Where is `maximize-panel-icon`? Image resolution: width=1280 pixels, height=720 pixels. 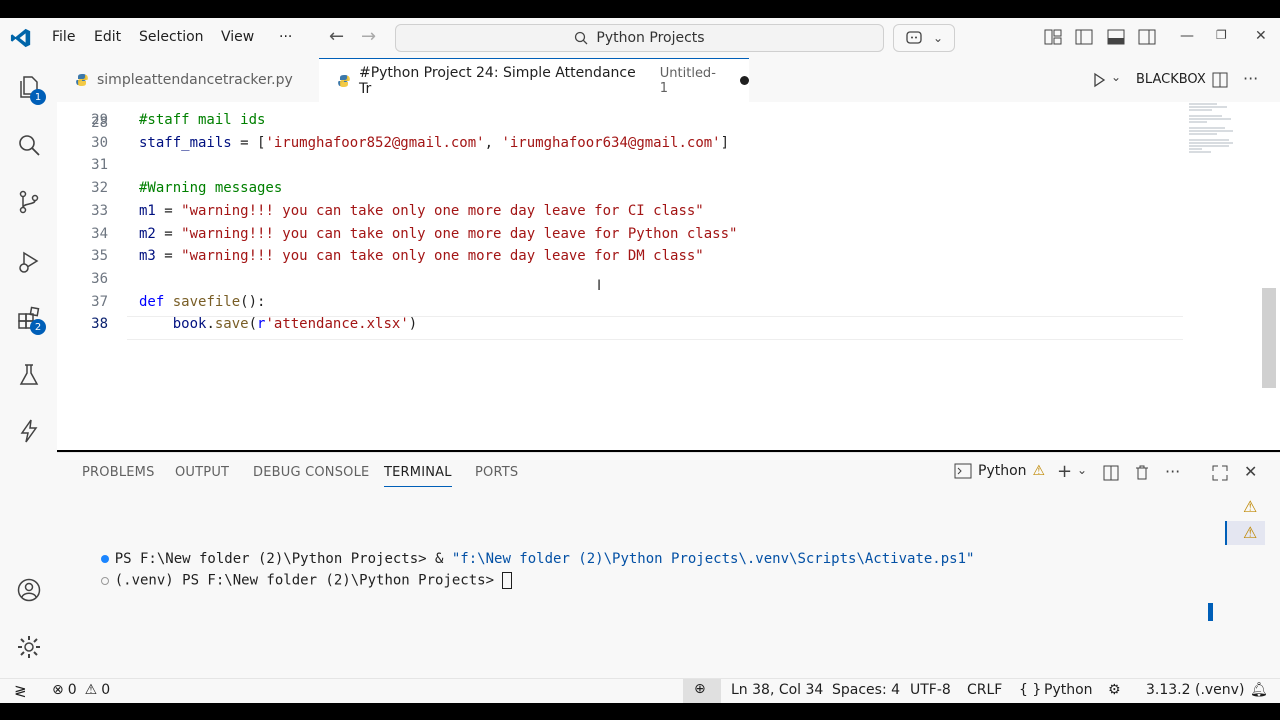 maximize-panel-icon is located at coordinates (1220, 473).